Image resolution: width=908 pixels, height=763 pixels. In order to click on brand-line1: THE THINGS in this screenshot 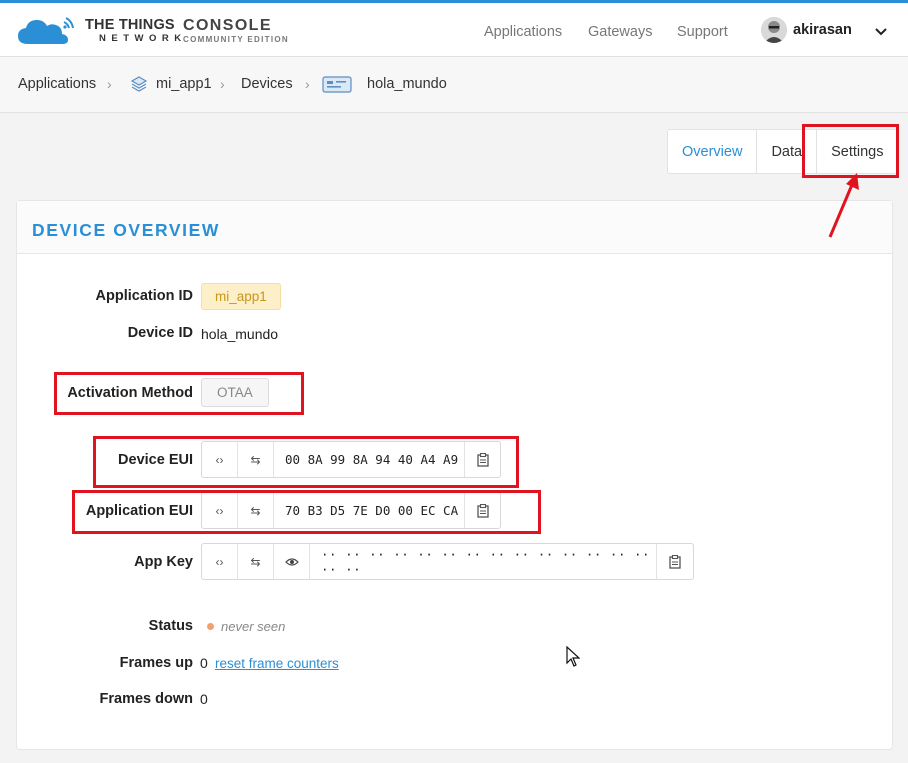, I will do `click(130, 25)`.